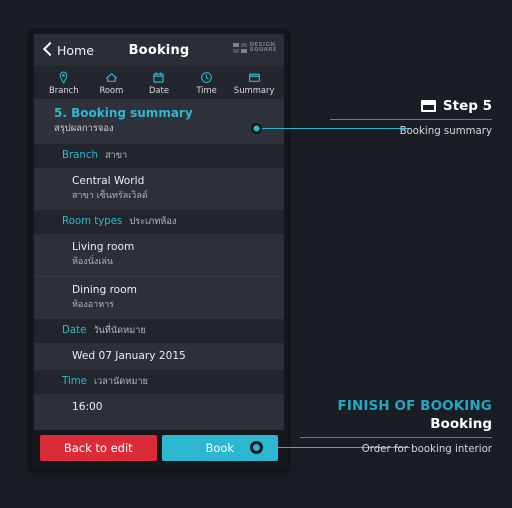 Image resolution: width=512 pixels, height=508 pixels. I want to click on location-pin-icon, so click(63, 77).